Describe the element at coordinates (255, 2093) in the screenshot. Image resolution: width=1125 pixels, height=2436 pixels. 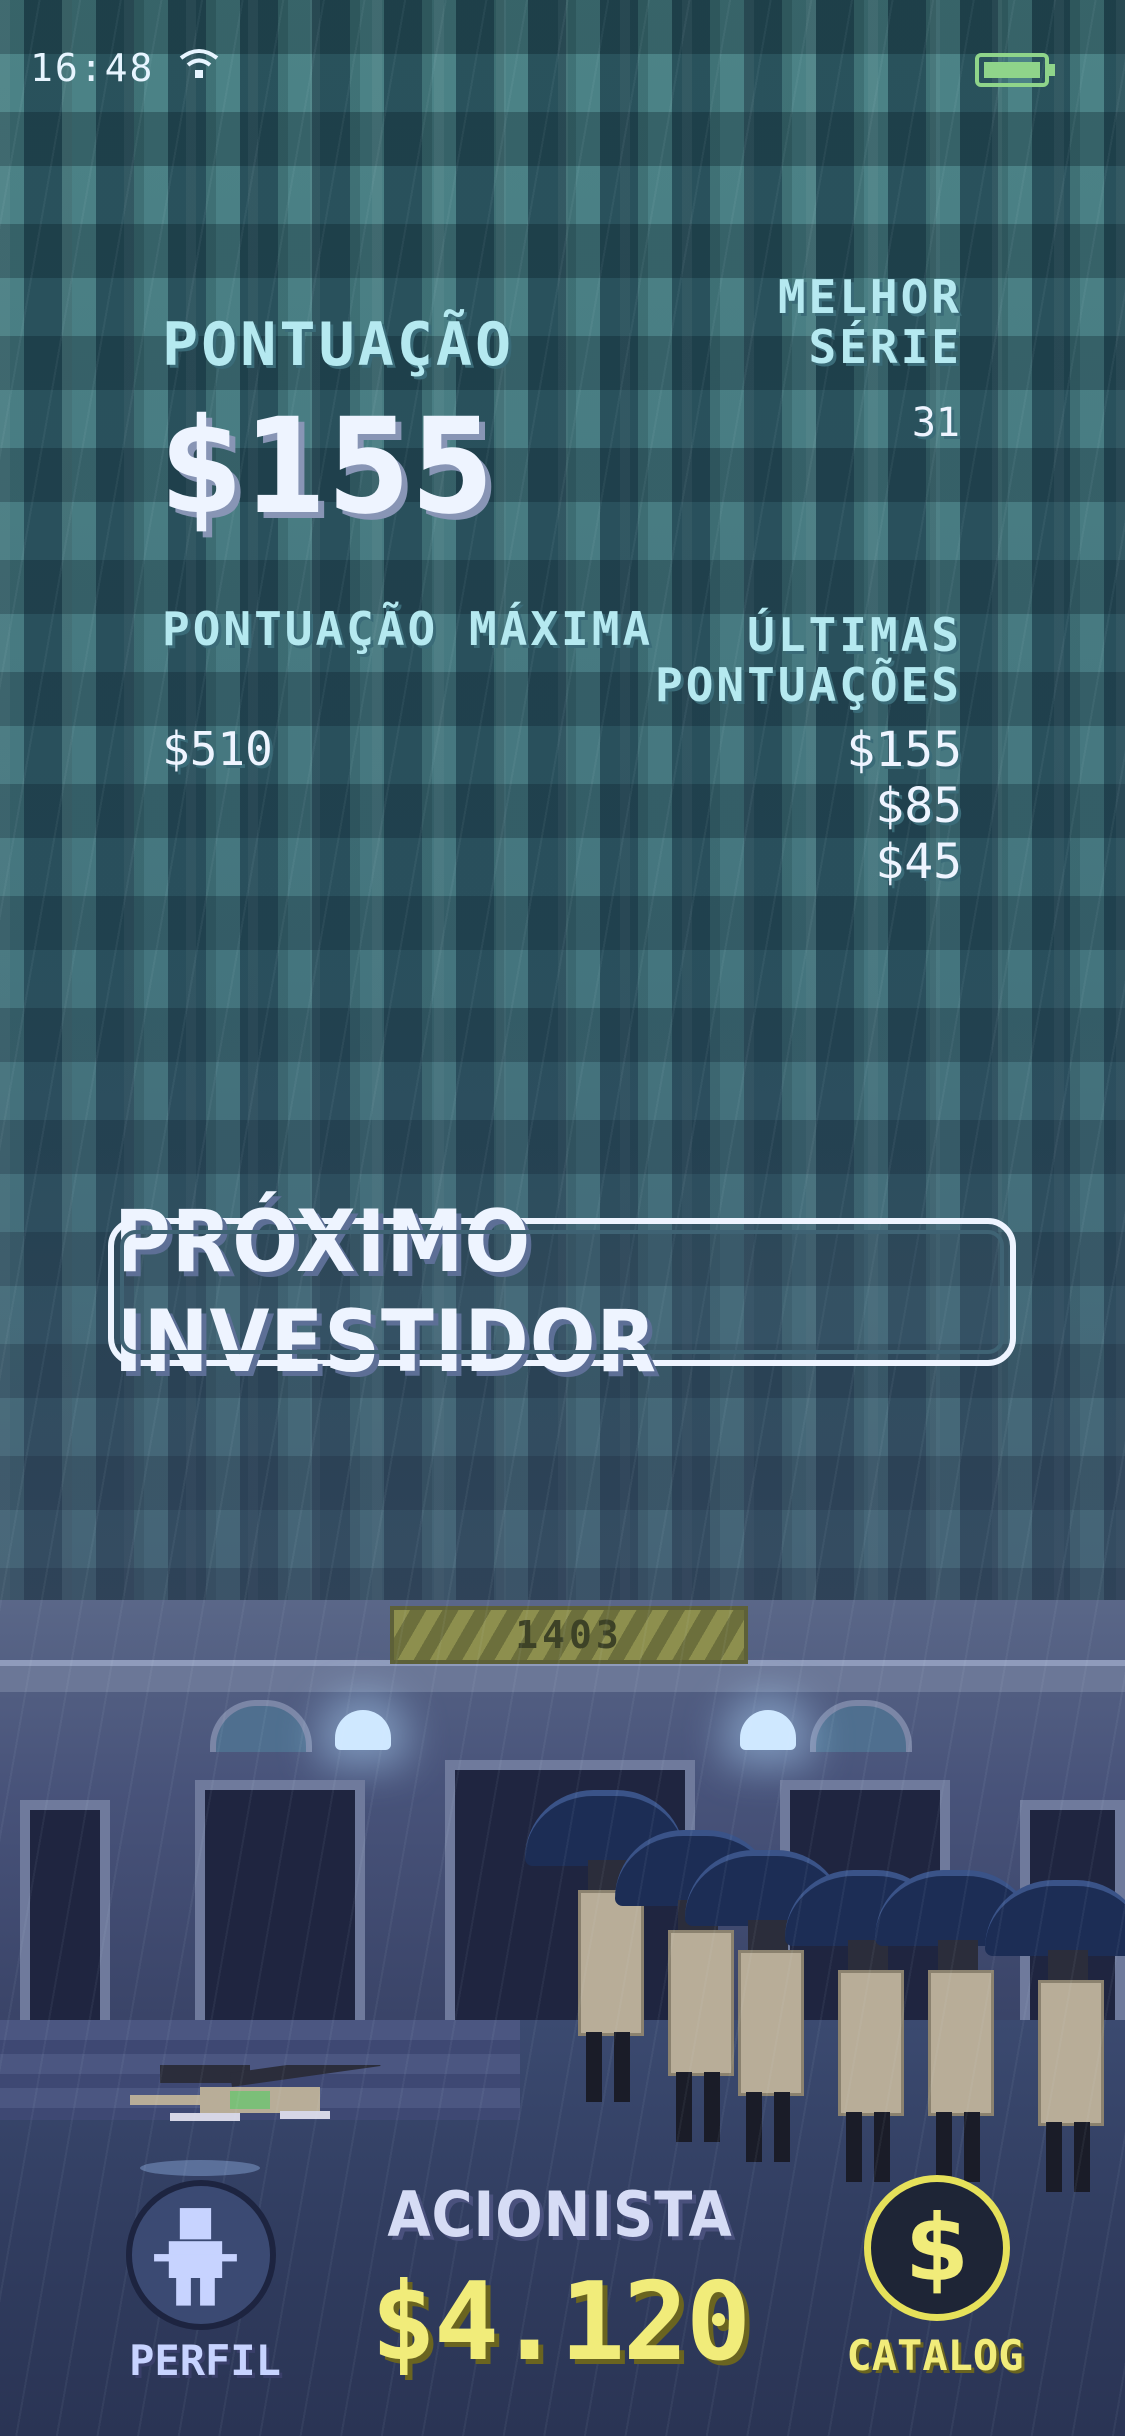
I see `fallen-investor-figure` at that location.